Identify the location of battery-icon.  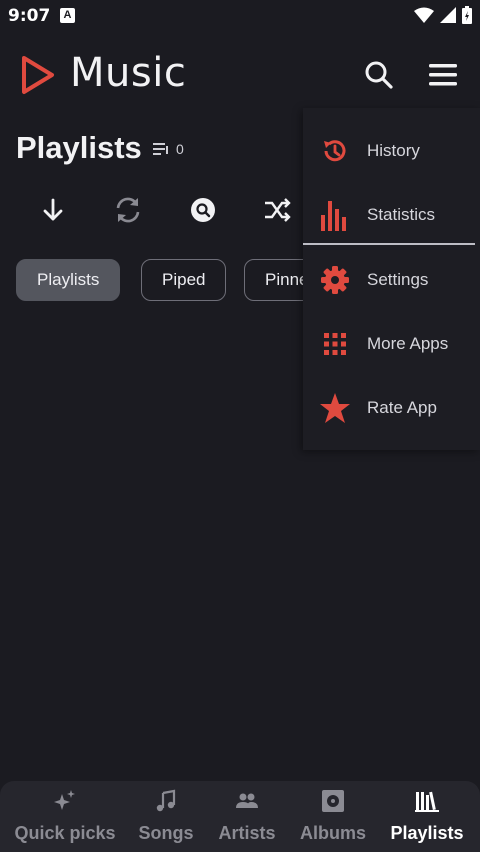
(467, 15).